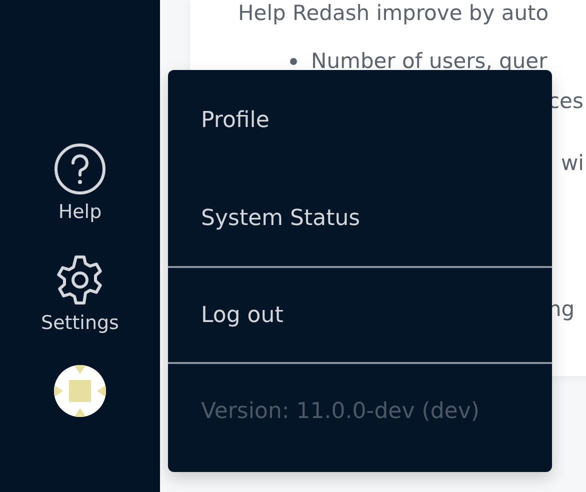 The width and height of the screenshot is (586, 492). I want to click on version-text: Version: 11.0.0-dev (dev), so click(360, 410).